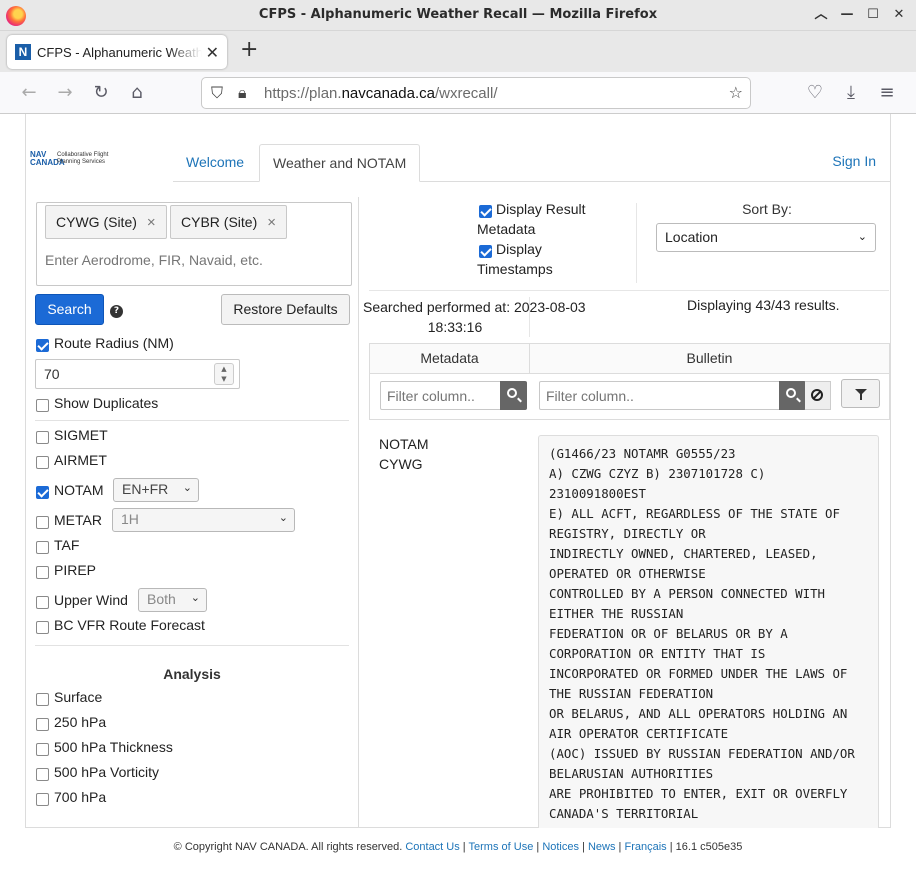  What do you see at coordinates (485, 211) in the screenshot?
I see `display-metadata-checkbox` at bounding box center [485, 211].